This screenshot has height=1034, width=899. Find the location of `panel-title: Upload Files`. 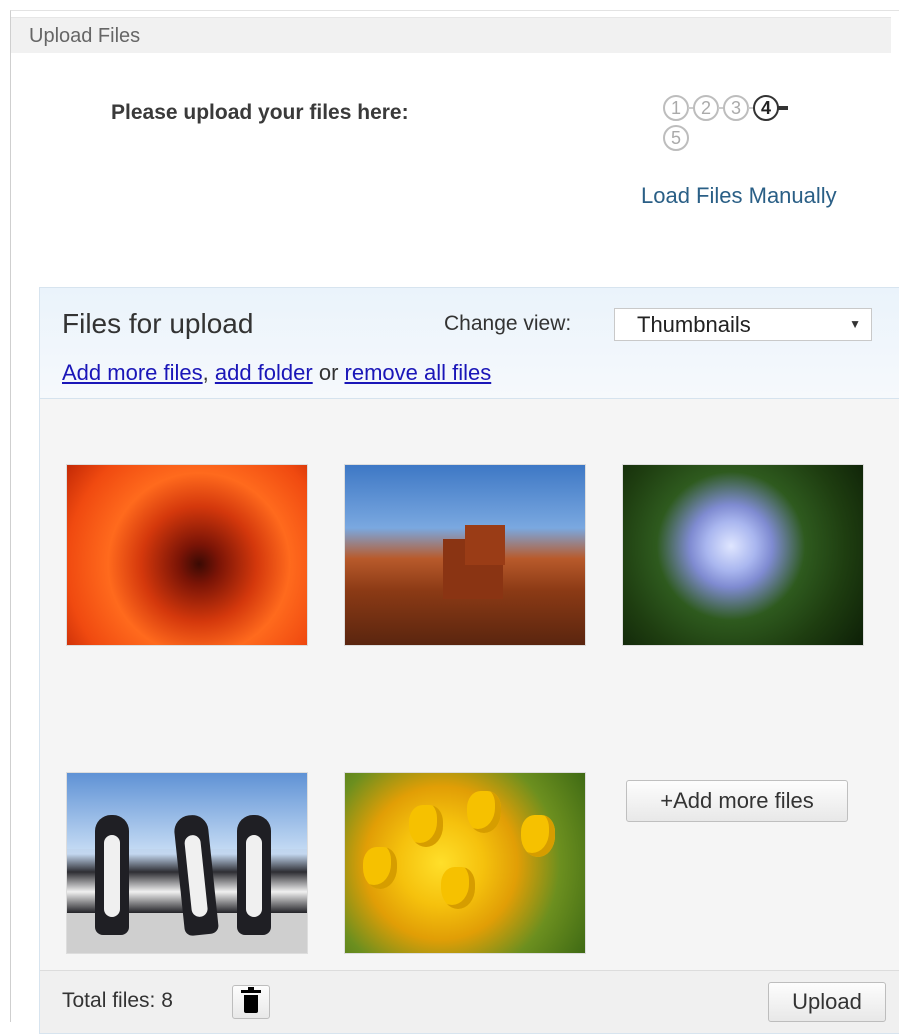

panel-title: Upload Files is located at coordinates (451, 35).